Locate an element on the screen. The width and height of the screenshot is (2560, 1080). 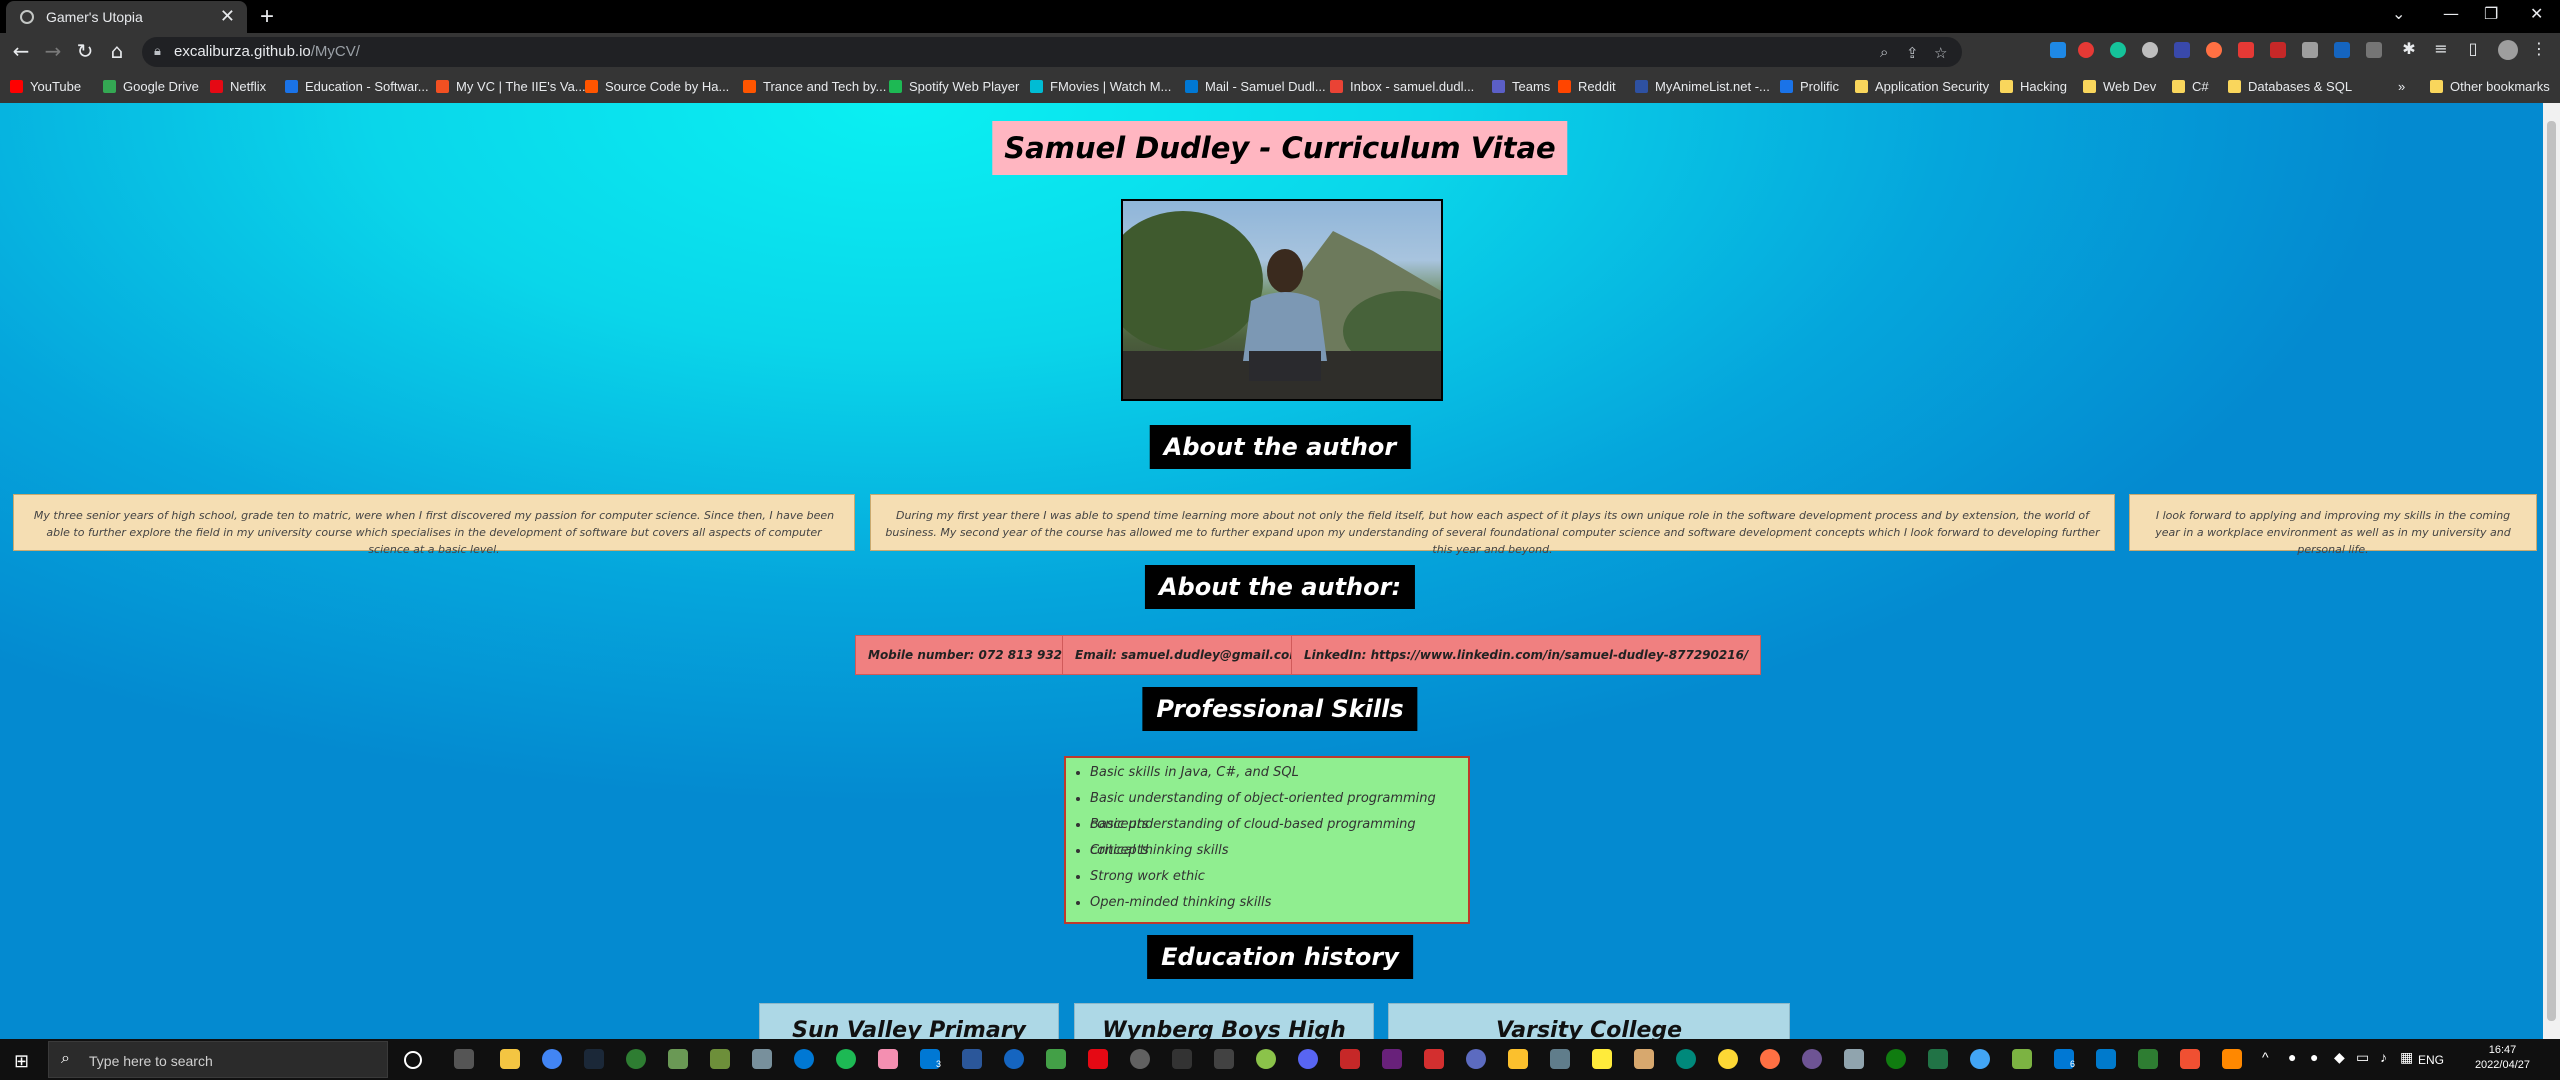
bookmark-item: Databases & SQL is located at coordinates (2290, 86).